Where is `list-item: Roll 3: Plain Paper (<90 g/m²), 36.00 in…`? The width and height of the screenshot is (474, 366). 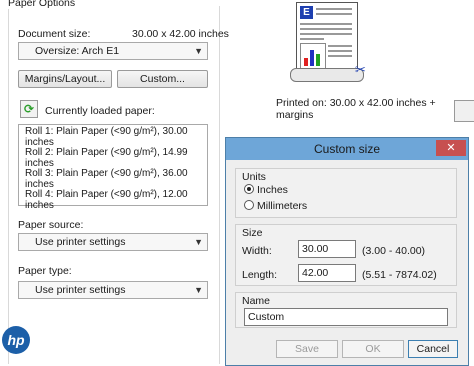
list-item: Roll 3: Plain Paper (<90 g/m²), 36.00 in… is located at coordinates (116, 179).